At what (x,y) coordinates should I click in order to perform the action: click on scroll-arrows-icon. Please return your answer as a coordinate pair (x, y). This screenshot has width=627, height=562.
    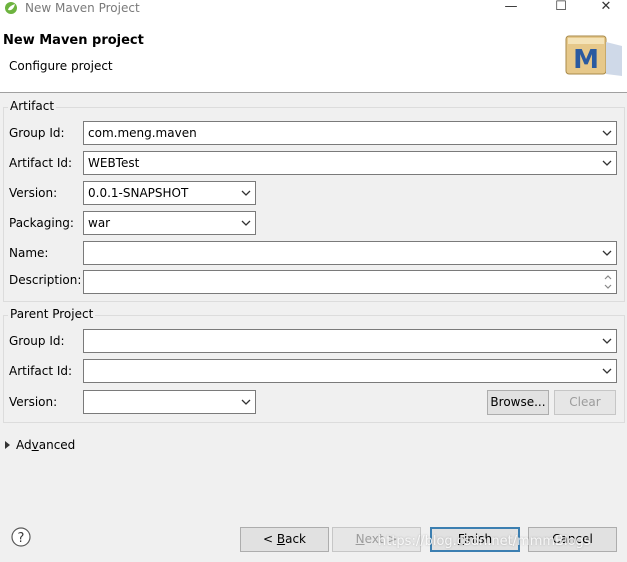
    Looking at the image, I should click on (608, 282).